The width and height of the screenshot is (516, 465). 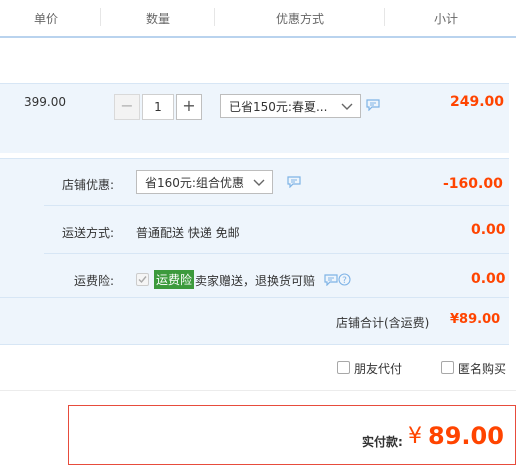 I want to click on col-quantity: 数量, so click(x=158, y=19).